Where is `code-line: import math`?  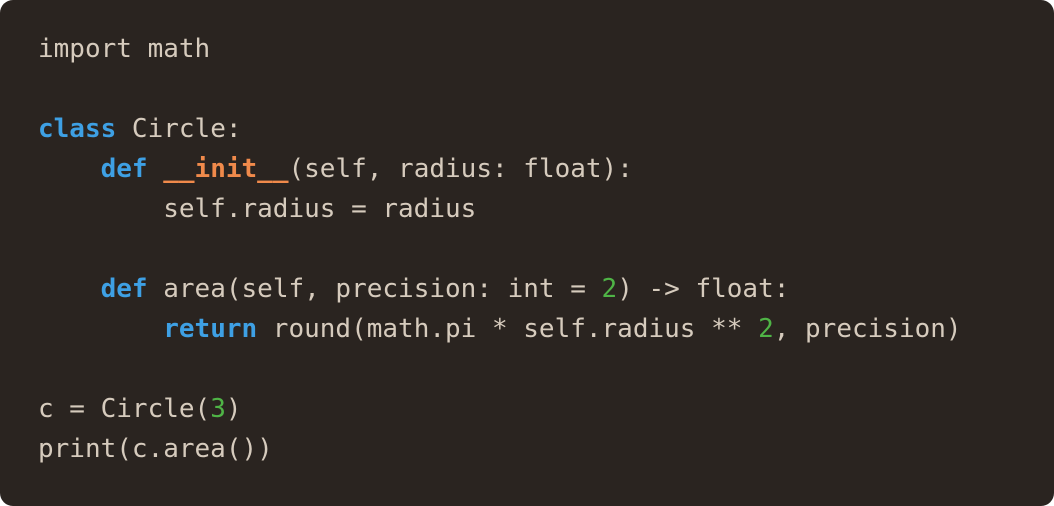 code-line: import math is located at coordinates (546, 49).